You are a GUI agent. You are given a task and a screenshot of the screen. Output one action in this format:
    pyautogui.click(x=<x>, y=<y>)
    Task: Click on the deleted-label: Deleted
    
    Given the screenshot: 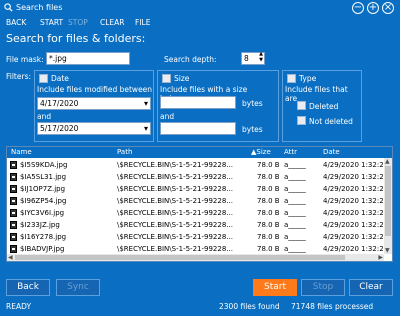 What is the action you would take?
    pyautogui.click(x=324, y=106)
    